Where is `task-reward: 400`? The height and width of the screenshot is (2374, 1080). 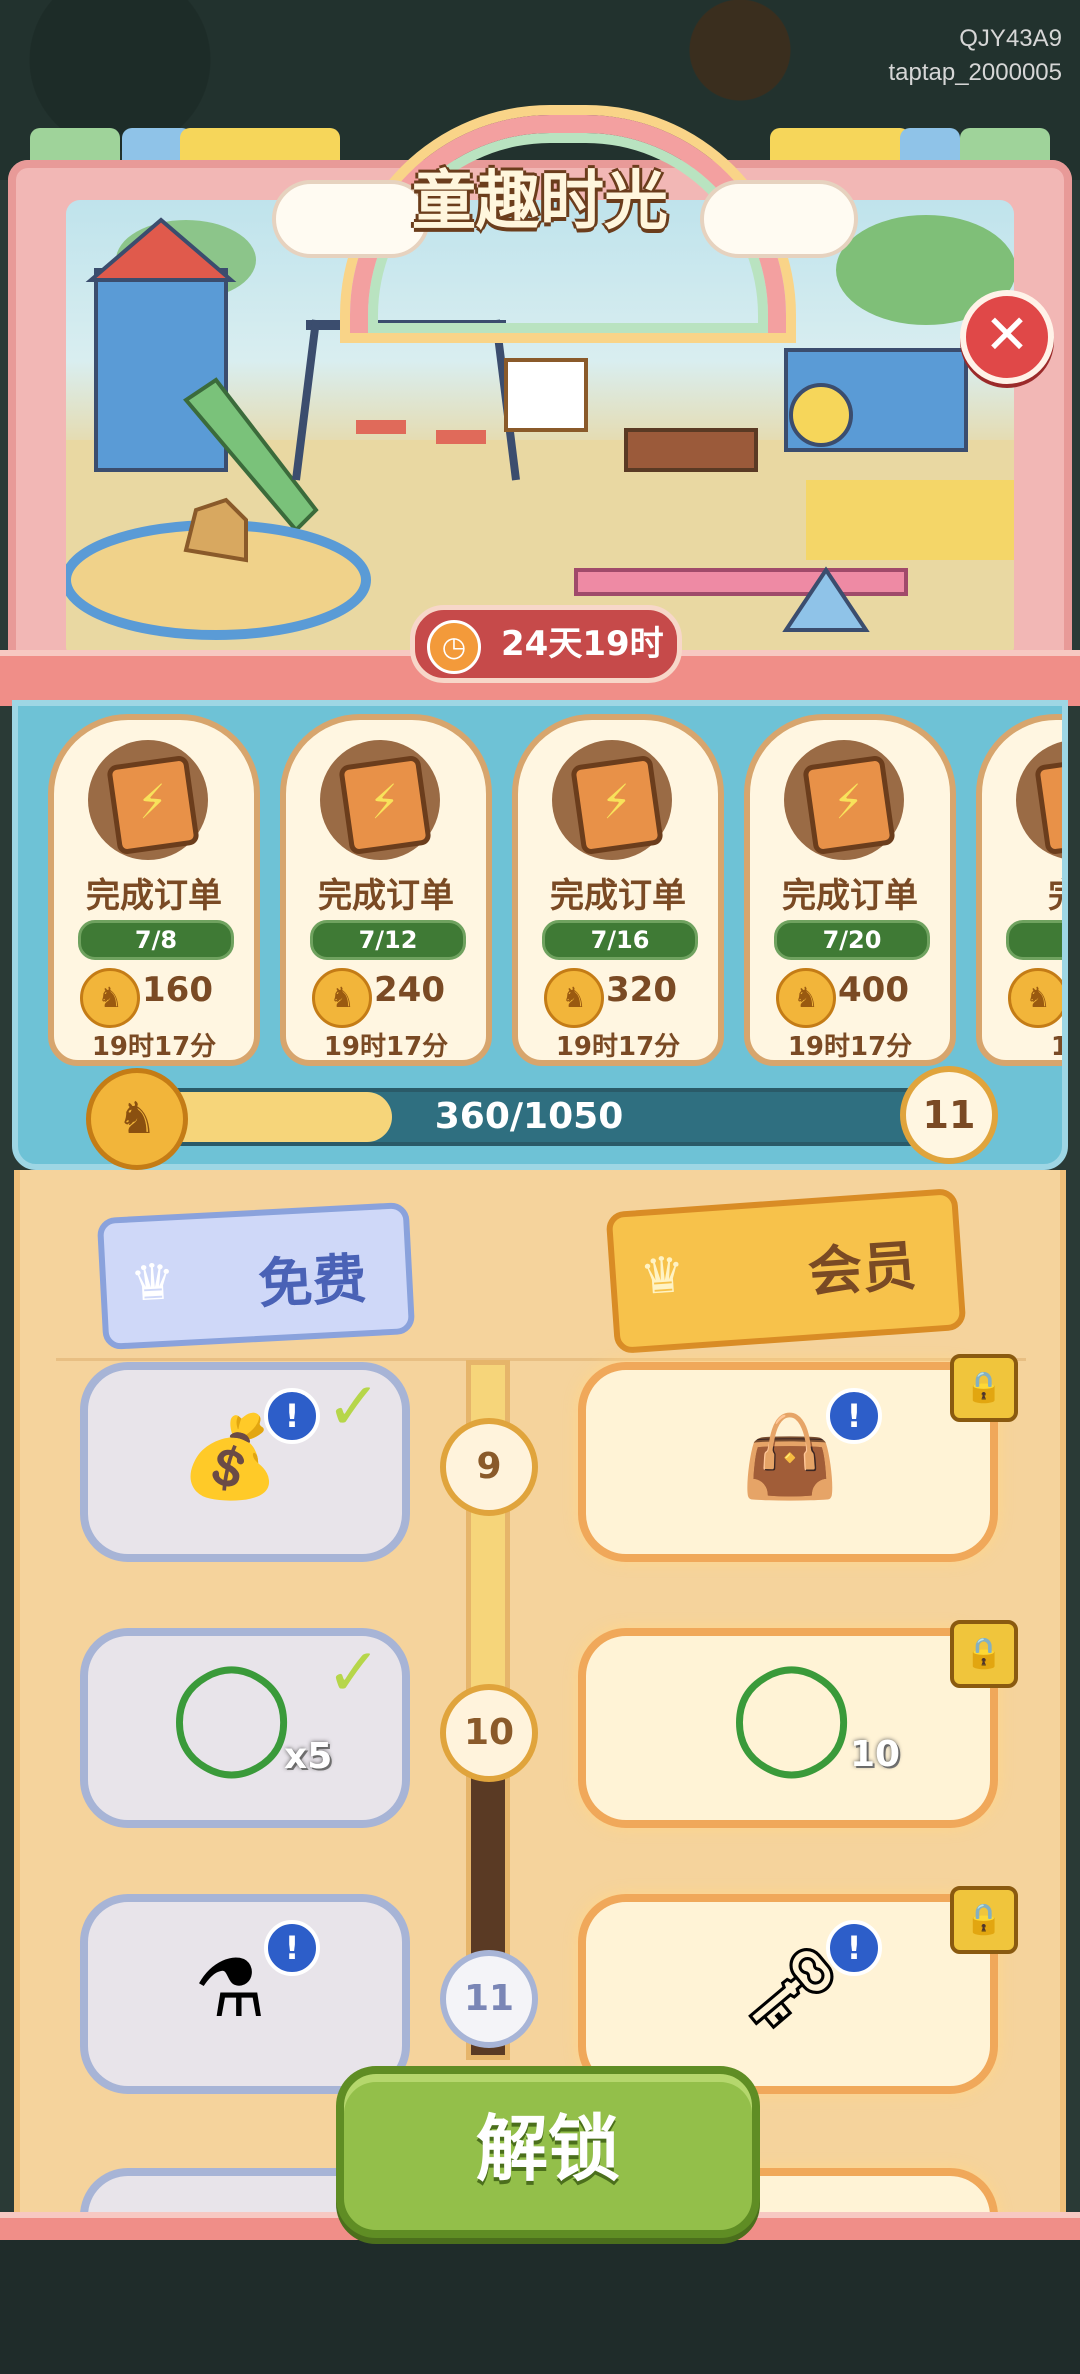 task-reward: 400 is located at coordinates (873, 990).